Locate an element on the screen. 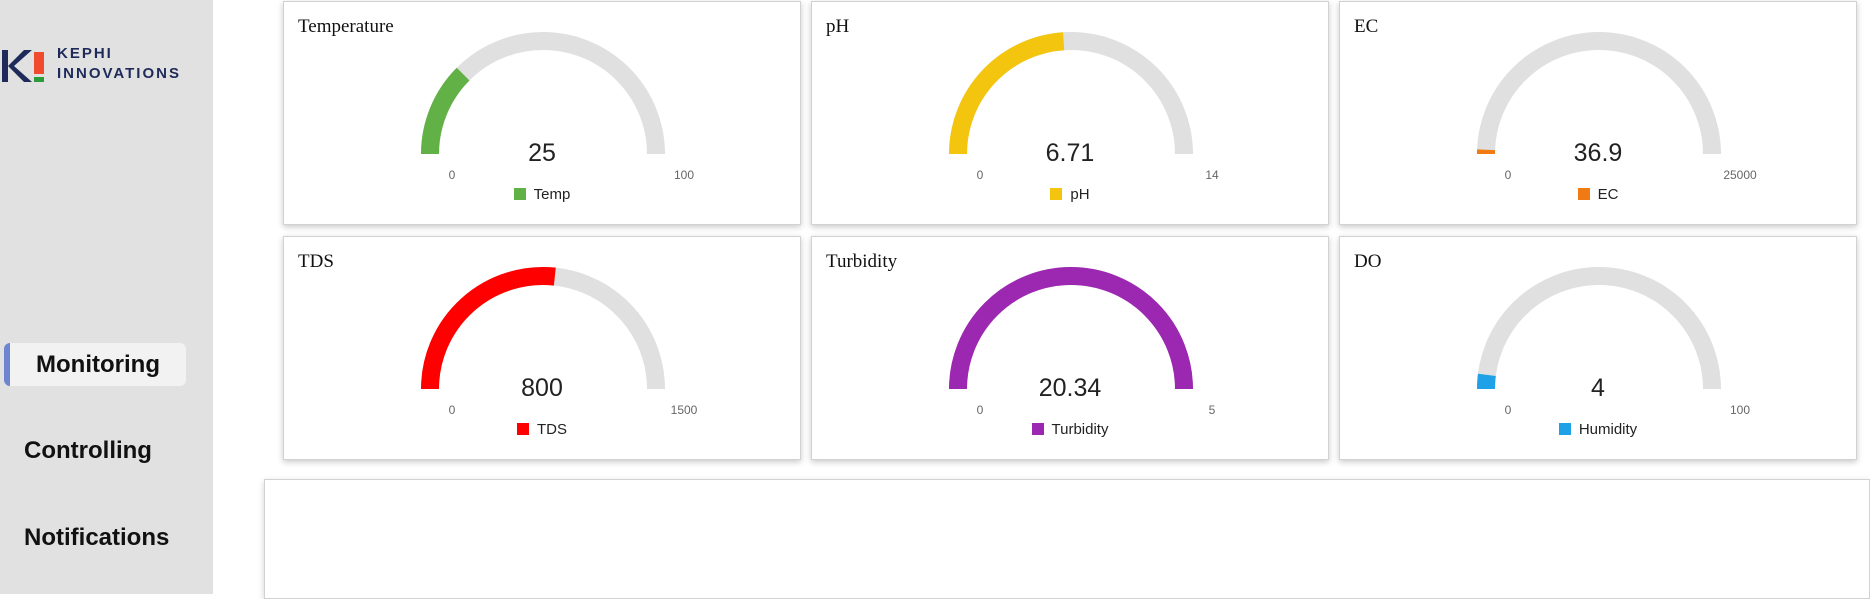 Image resolution: width=1870 pixels, height=599 pixels. gauge-value: 25 is located at coordinates (542, 153).